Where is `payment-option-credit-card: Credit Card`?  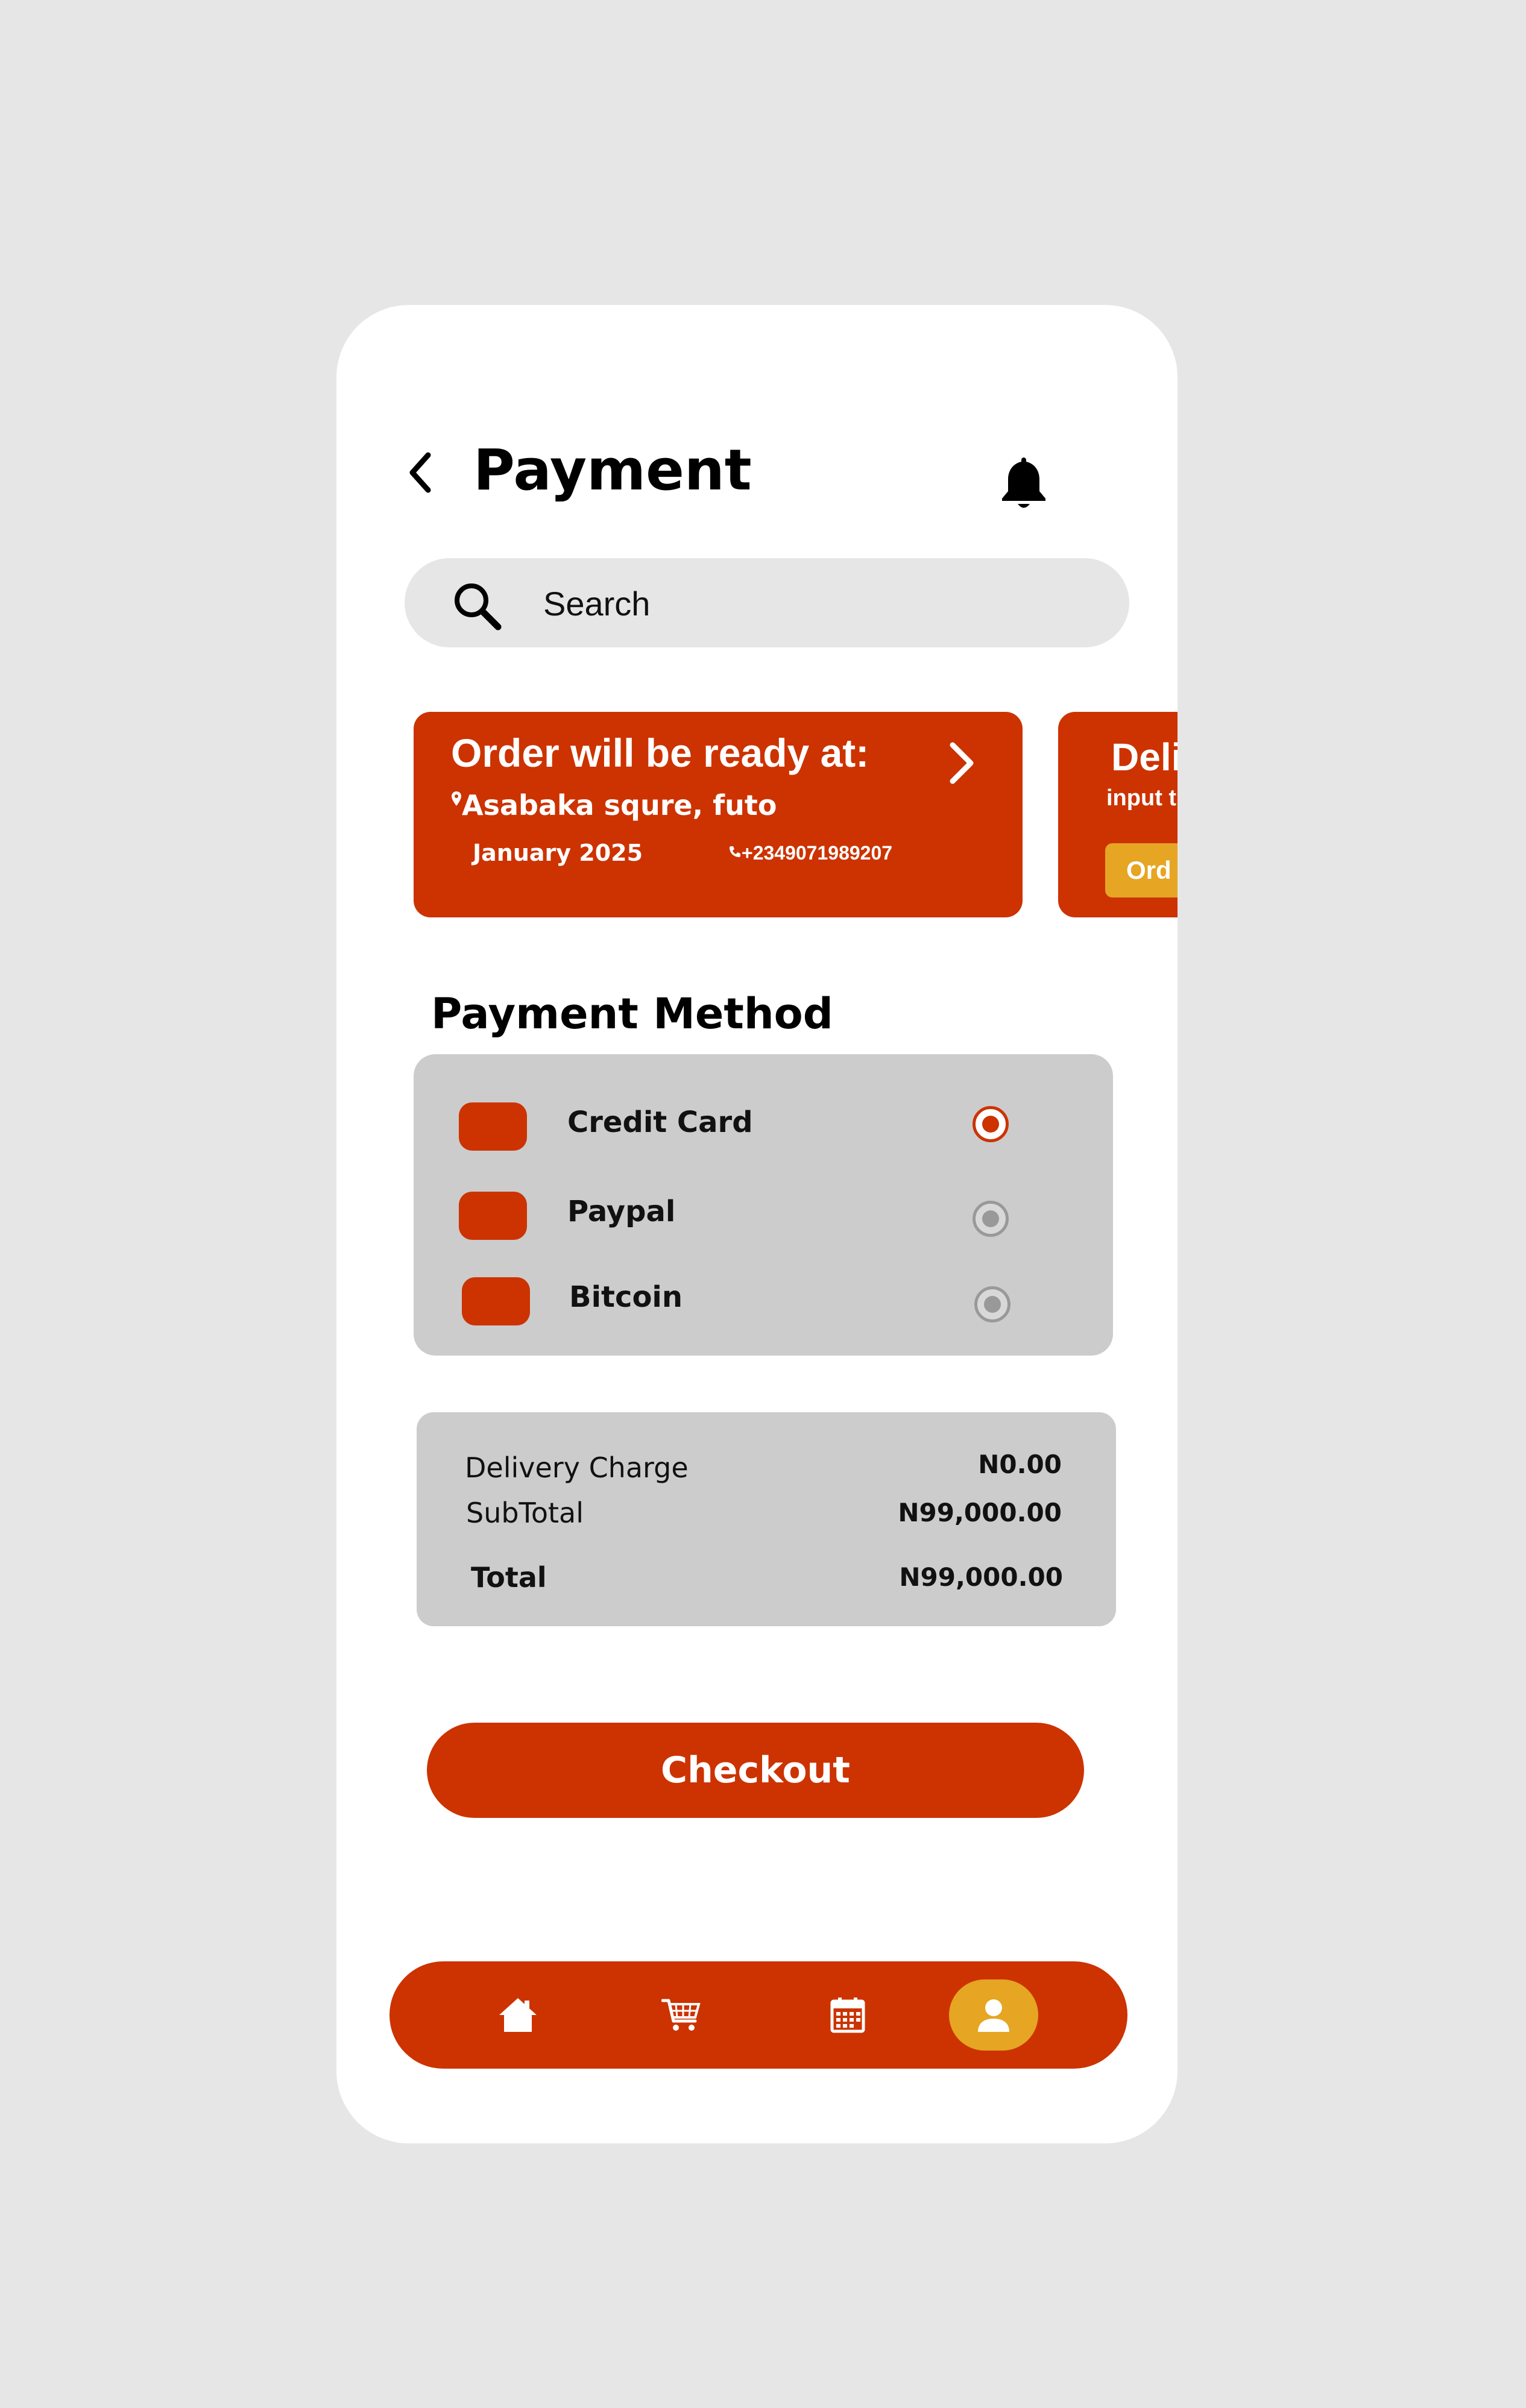
payment-option-credit-card: Credit Card is located at coordinates (763, 1123).